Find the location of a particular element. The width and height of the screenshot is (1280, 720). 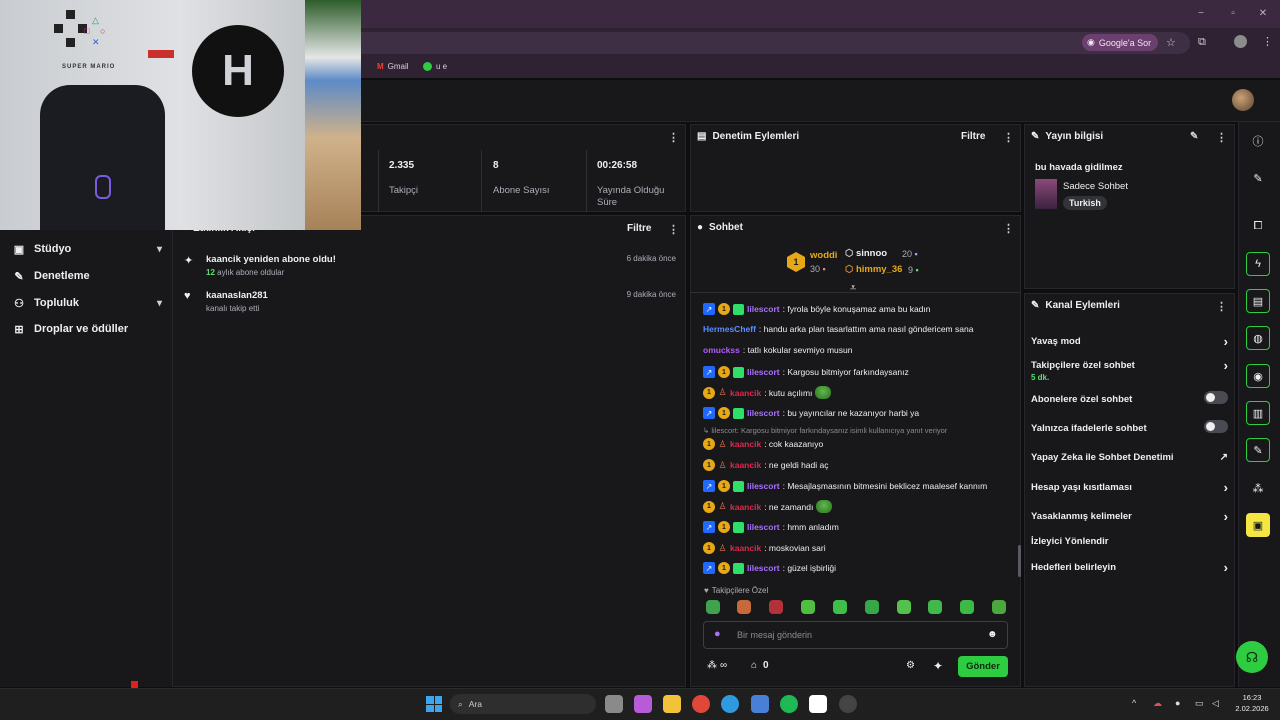

task-view-icon is located at coordinates (614, 704).